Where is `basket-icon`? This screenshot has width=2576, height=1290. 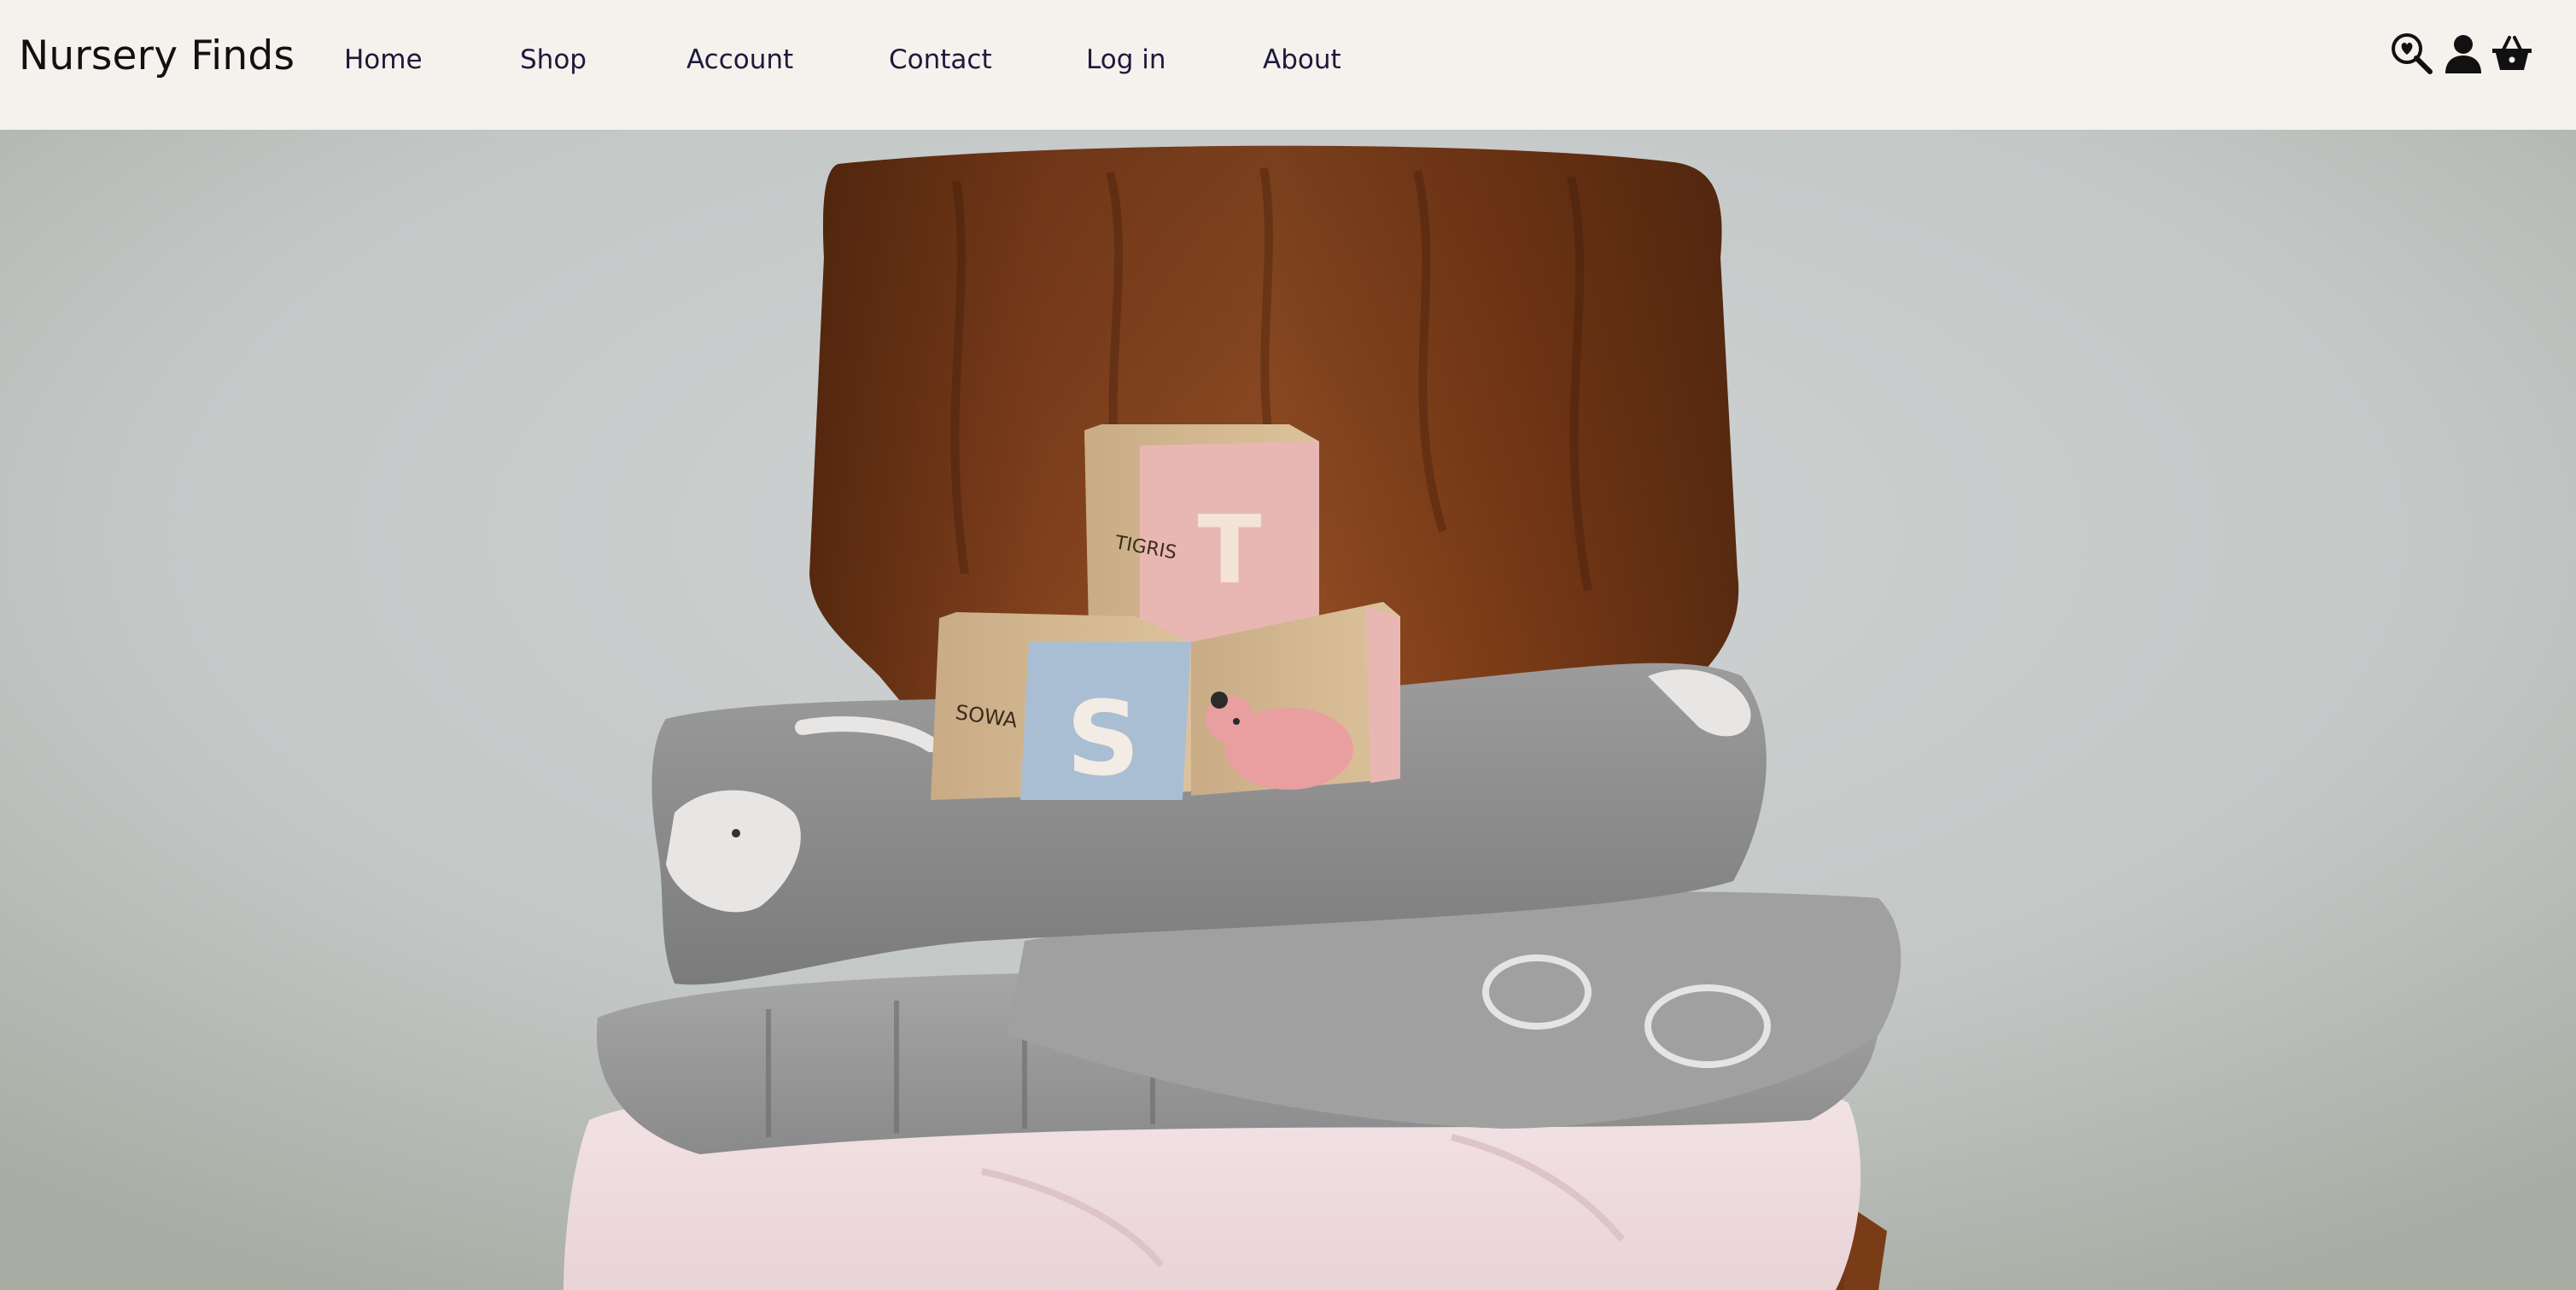 basket-icon is located at coordinates (2512, 54).